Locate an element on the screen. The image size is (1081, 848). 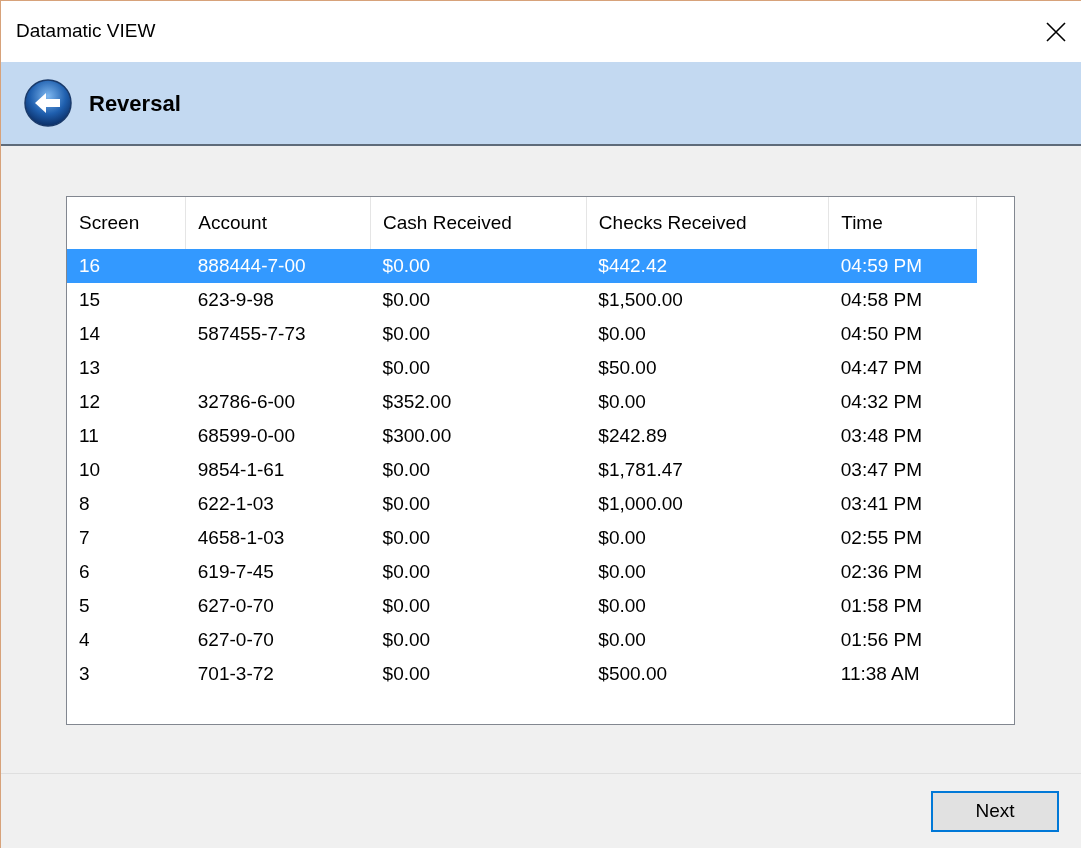
table-cell: $1,781.47 is located at coordinates (640, 469).